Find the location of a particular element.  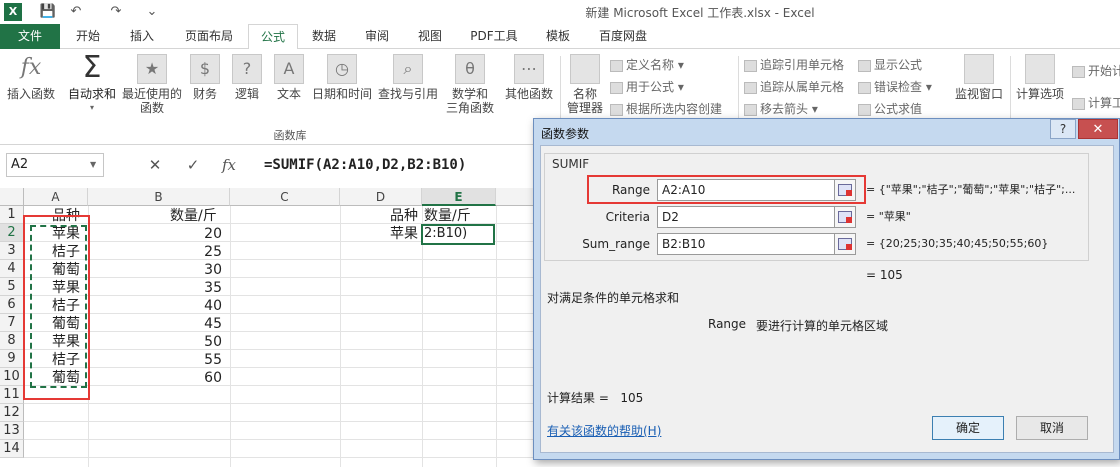

math-trig-button: θ 数学和 三角函数 is located at coordinates (470, 84).